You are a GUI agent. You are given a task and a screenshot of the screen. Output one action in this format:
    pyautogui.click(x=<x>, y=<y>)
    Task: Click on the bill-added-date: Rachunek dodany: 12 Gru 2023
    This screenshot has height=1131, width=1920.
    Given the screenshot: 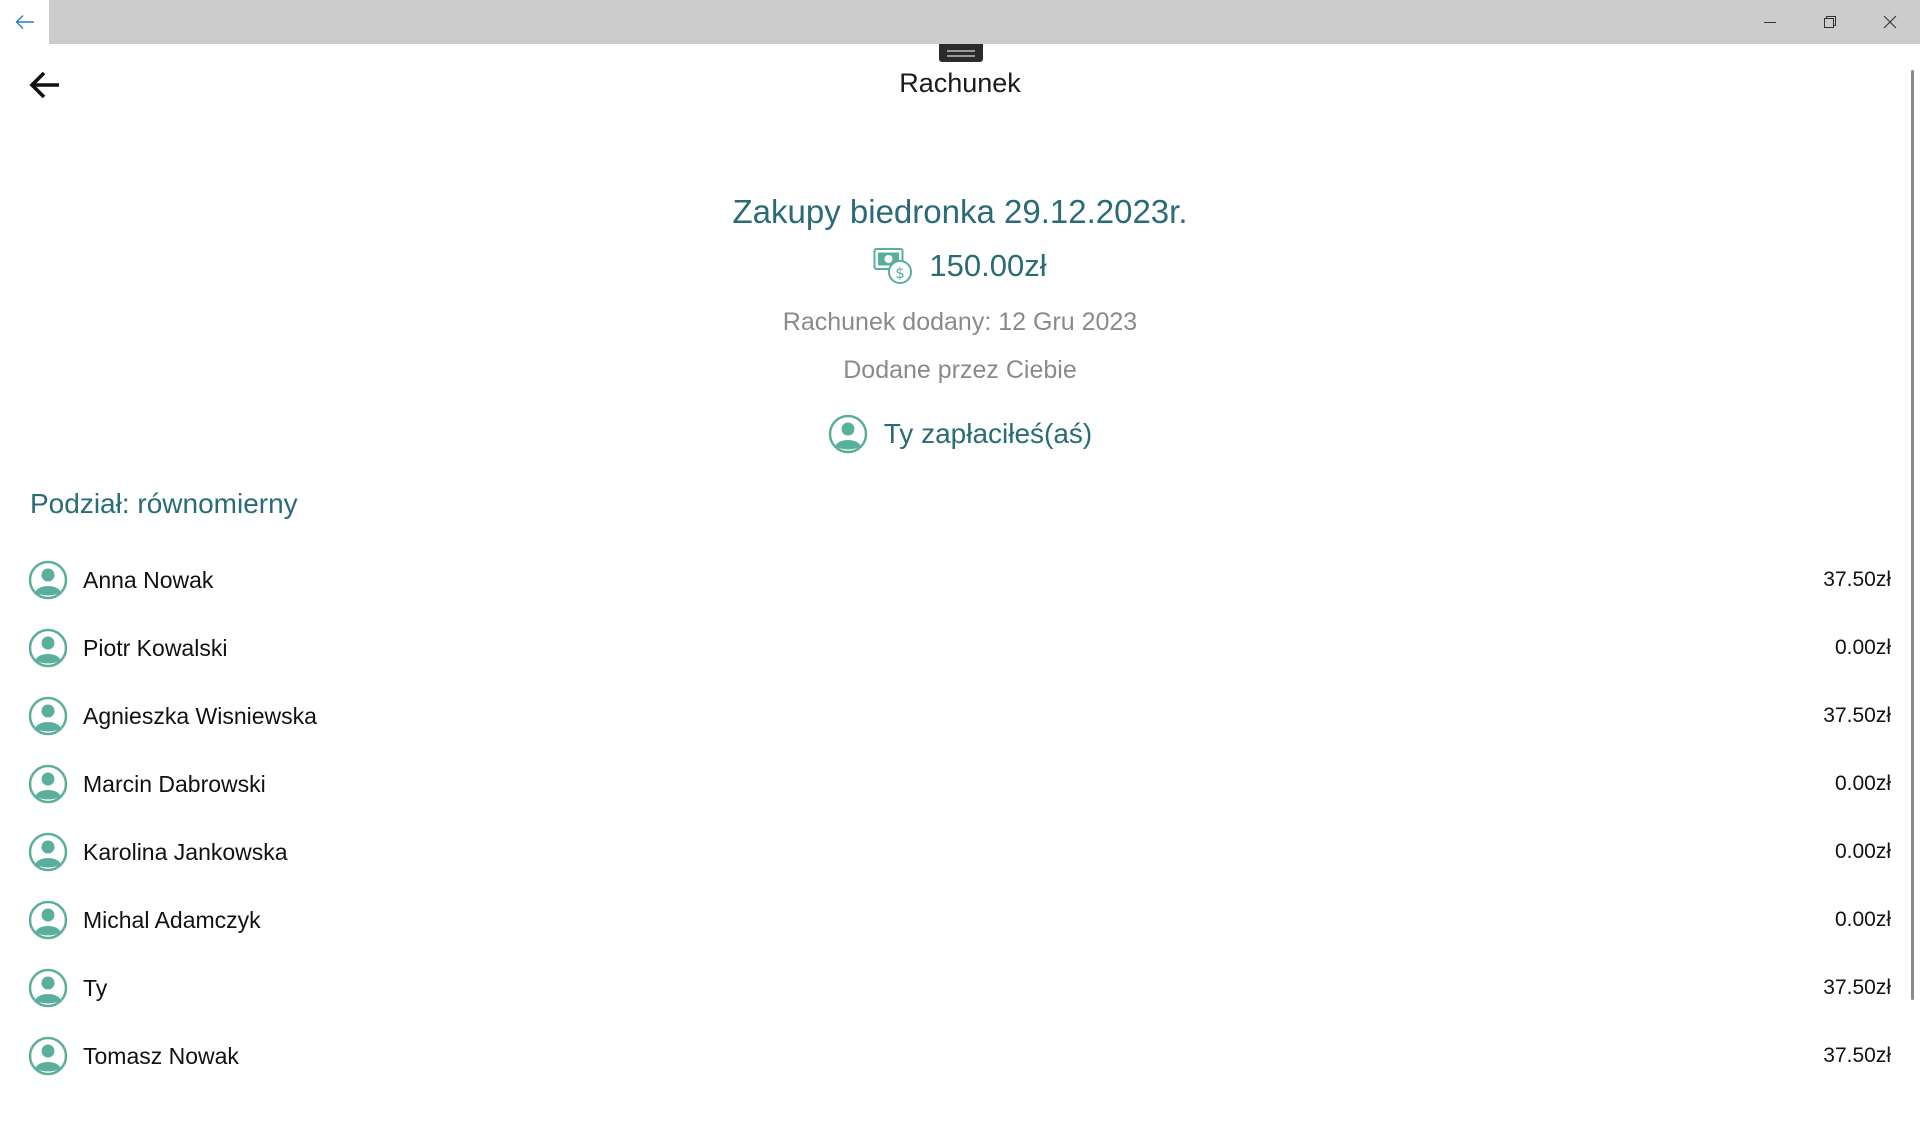 What is the action you would take?
    pyautogui.click(x=960, y=322)
    